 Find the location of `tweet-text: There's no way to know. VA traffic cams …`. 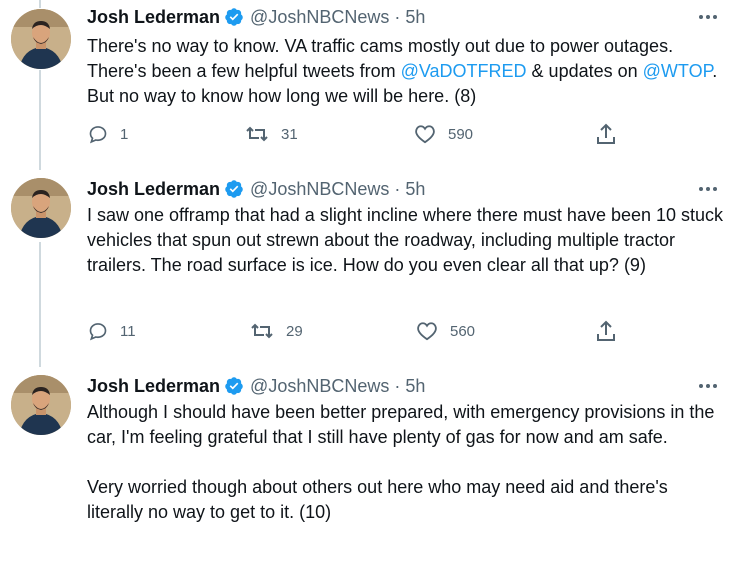

tweet-text: There's no way to know. VA traffic cams … is located at coordinates (407, 71).